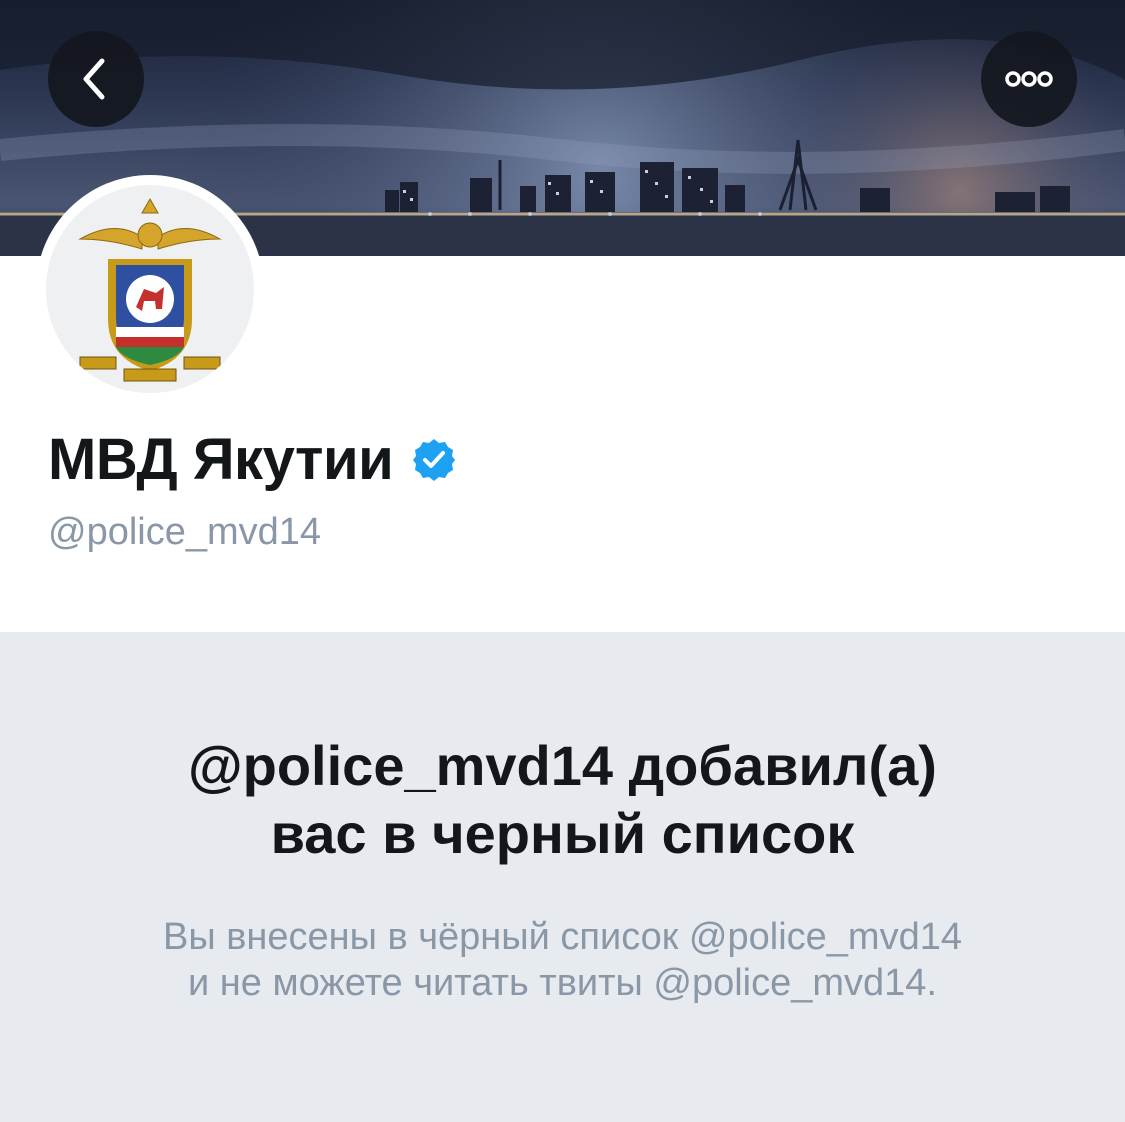  What do you see at coordinates (221, 459) in the screenshot?
I see `profile-name: МВД Якутии` at bounding box center [221, 459].